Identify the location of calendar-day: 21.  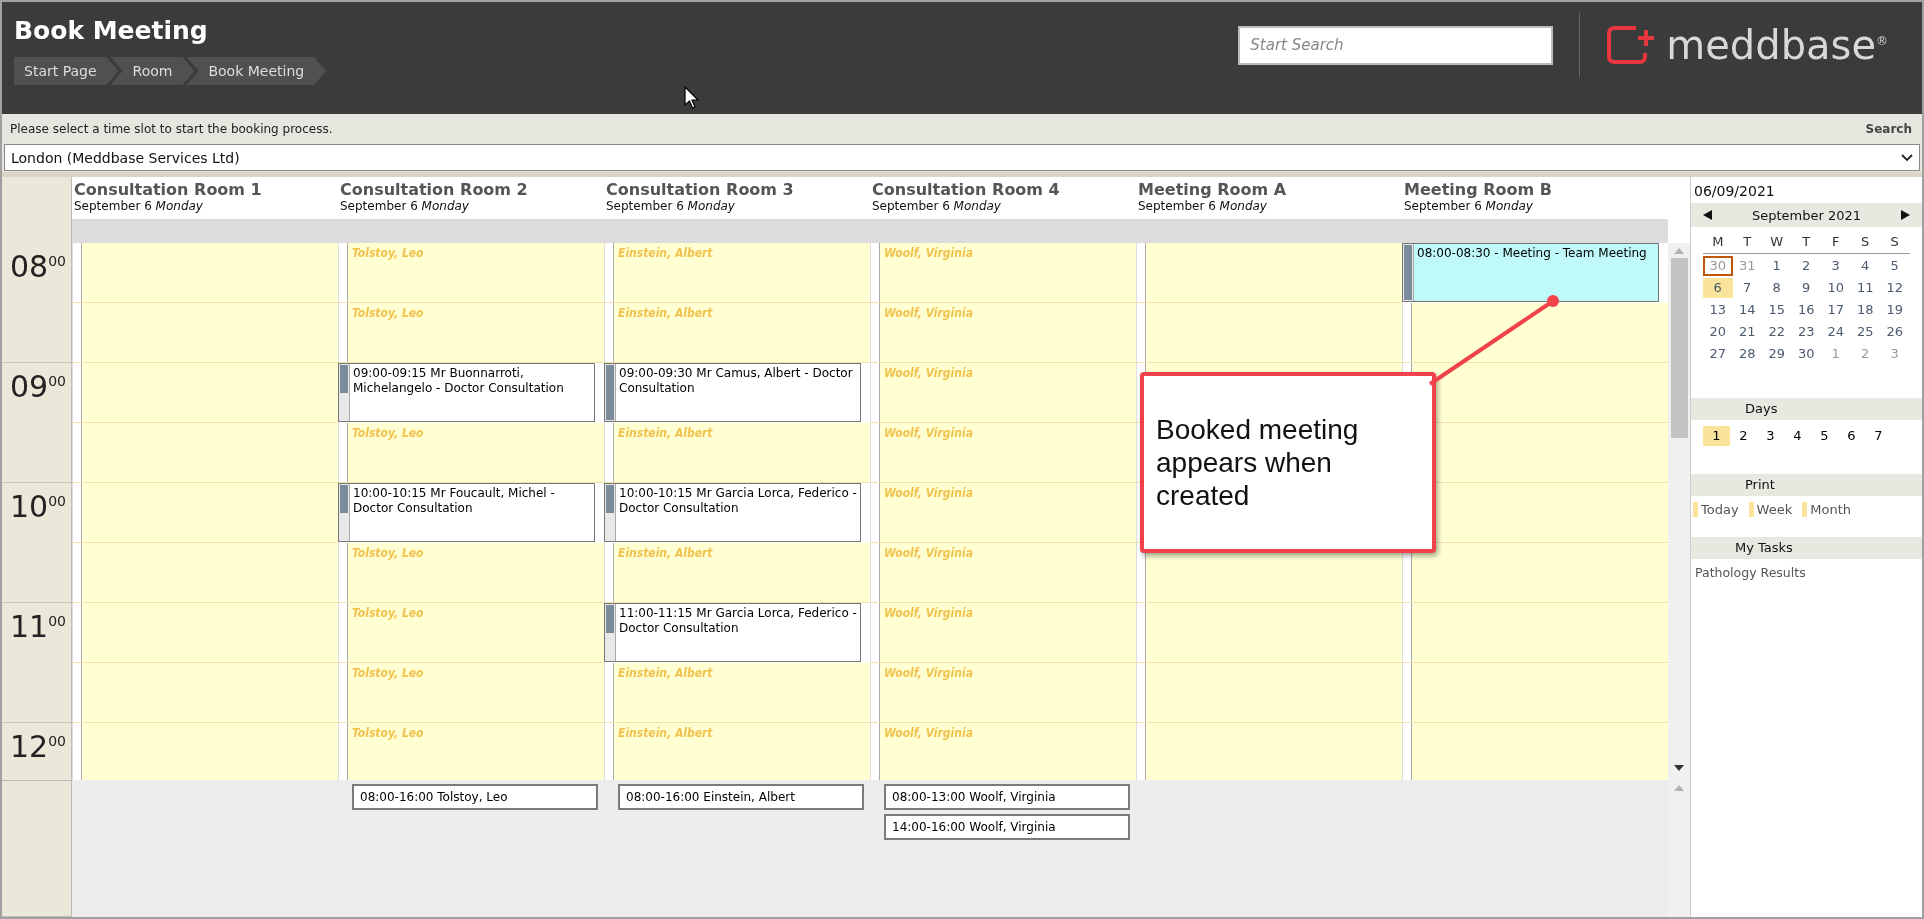
(1747, 332).